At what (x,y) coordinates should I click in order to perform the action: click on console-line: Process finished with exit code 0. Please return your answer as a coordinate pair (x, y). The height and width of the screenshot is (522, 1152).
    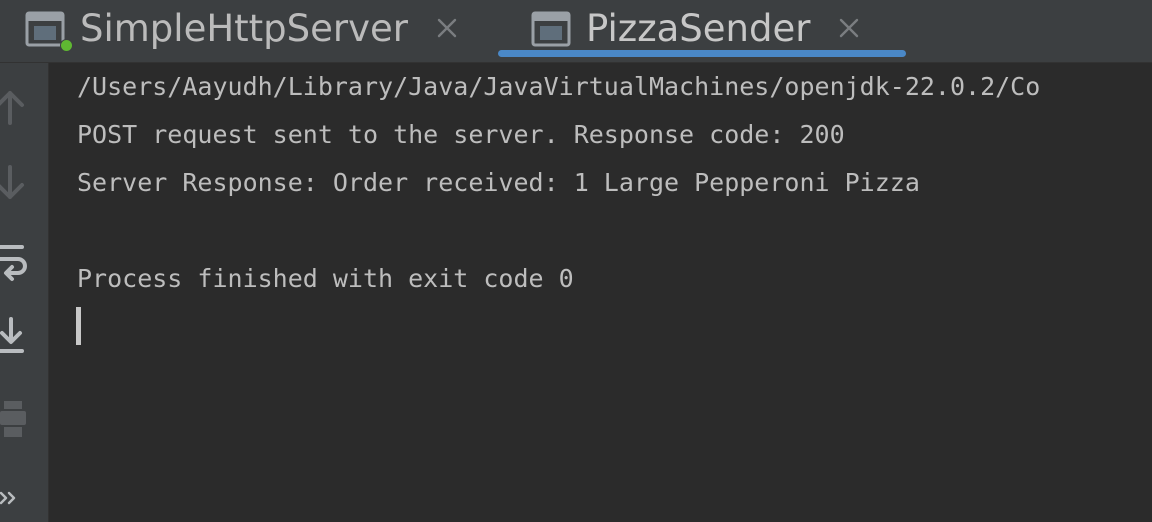
    Looking at the image, I should click on (325, 278).